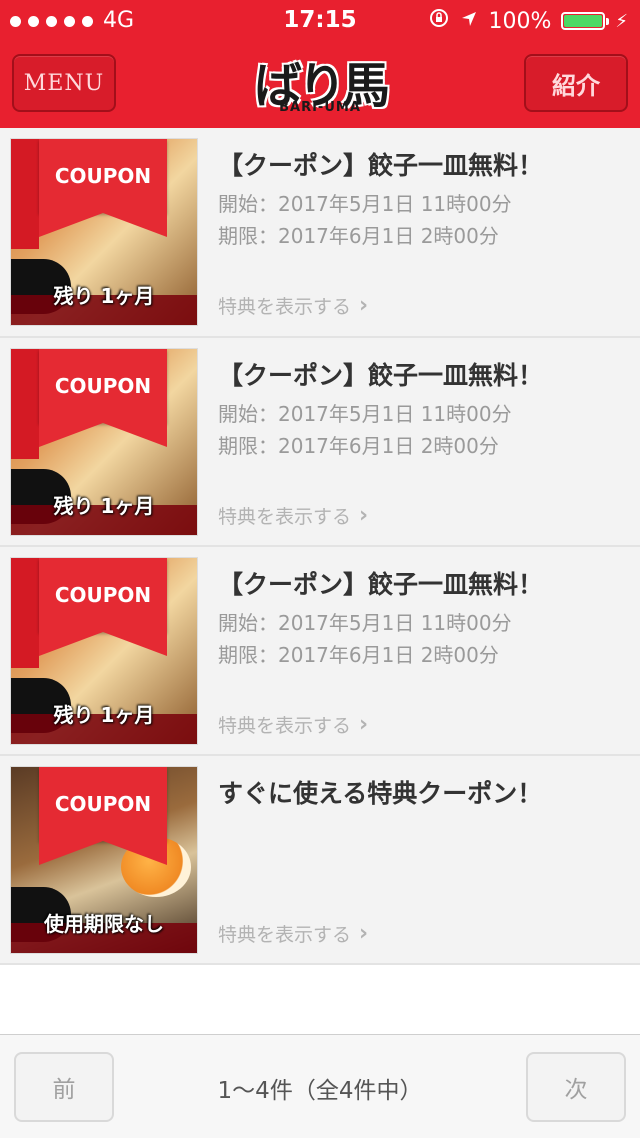 Image resolution: width=640 pixels, height=1138 pixels. I want to click on app-header: MENU ばり馬 BARI-UMA 紹介, so click(320, 84).